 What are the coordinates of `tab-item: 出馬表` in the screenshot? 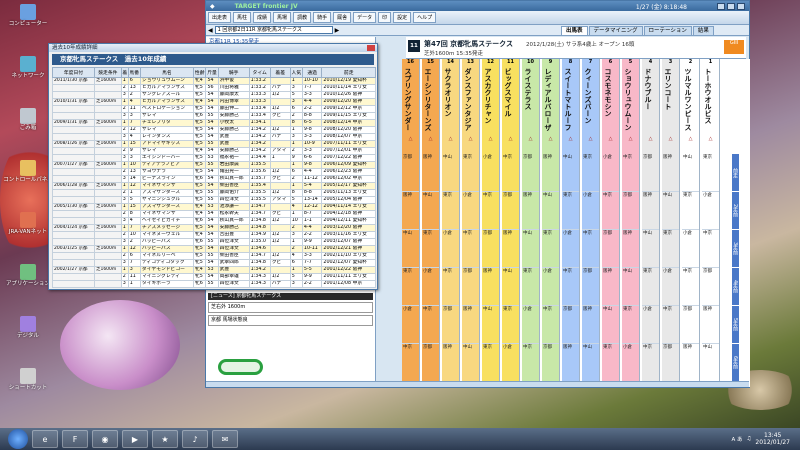 It's located at (574, 31).